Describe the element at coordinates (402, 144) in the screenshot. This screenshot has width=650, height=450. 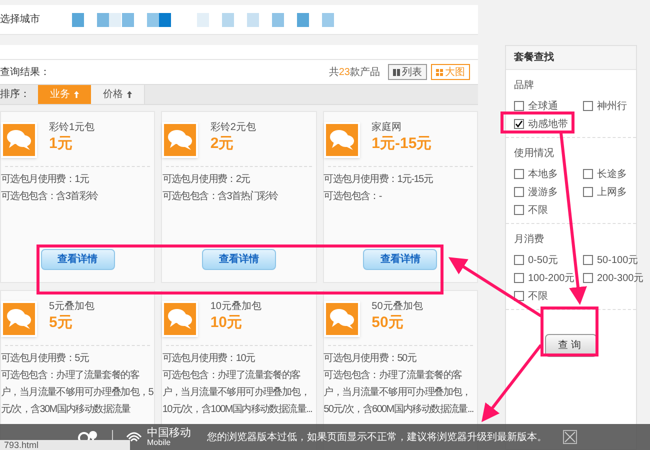
I see `product-price: 1元-15元` at that location.